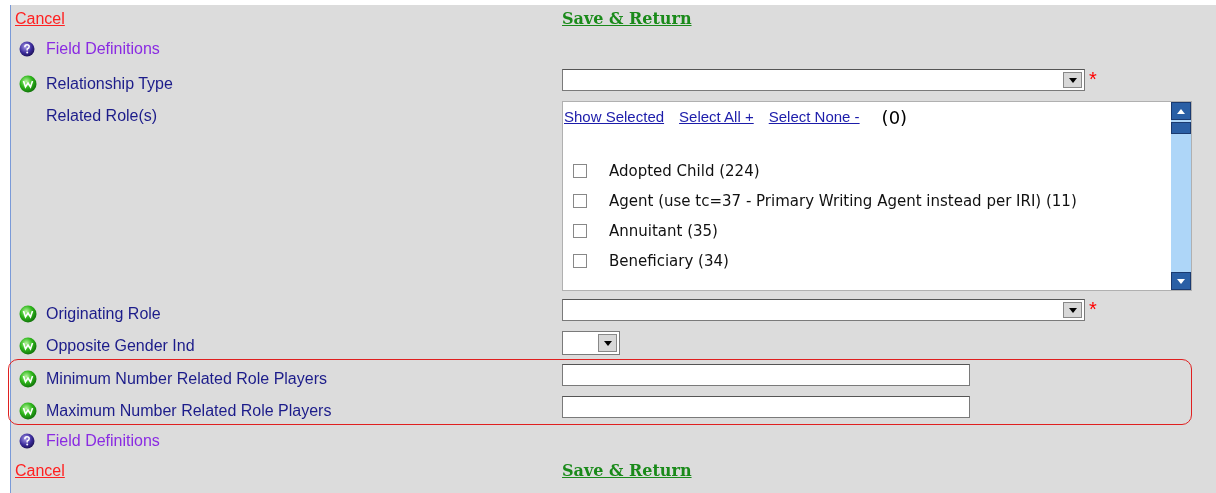  Describe the element at coordinates (109, 84) in the screenshot. I see `field-label: Relationship Type` at that location.